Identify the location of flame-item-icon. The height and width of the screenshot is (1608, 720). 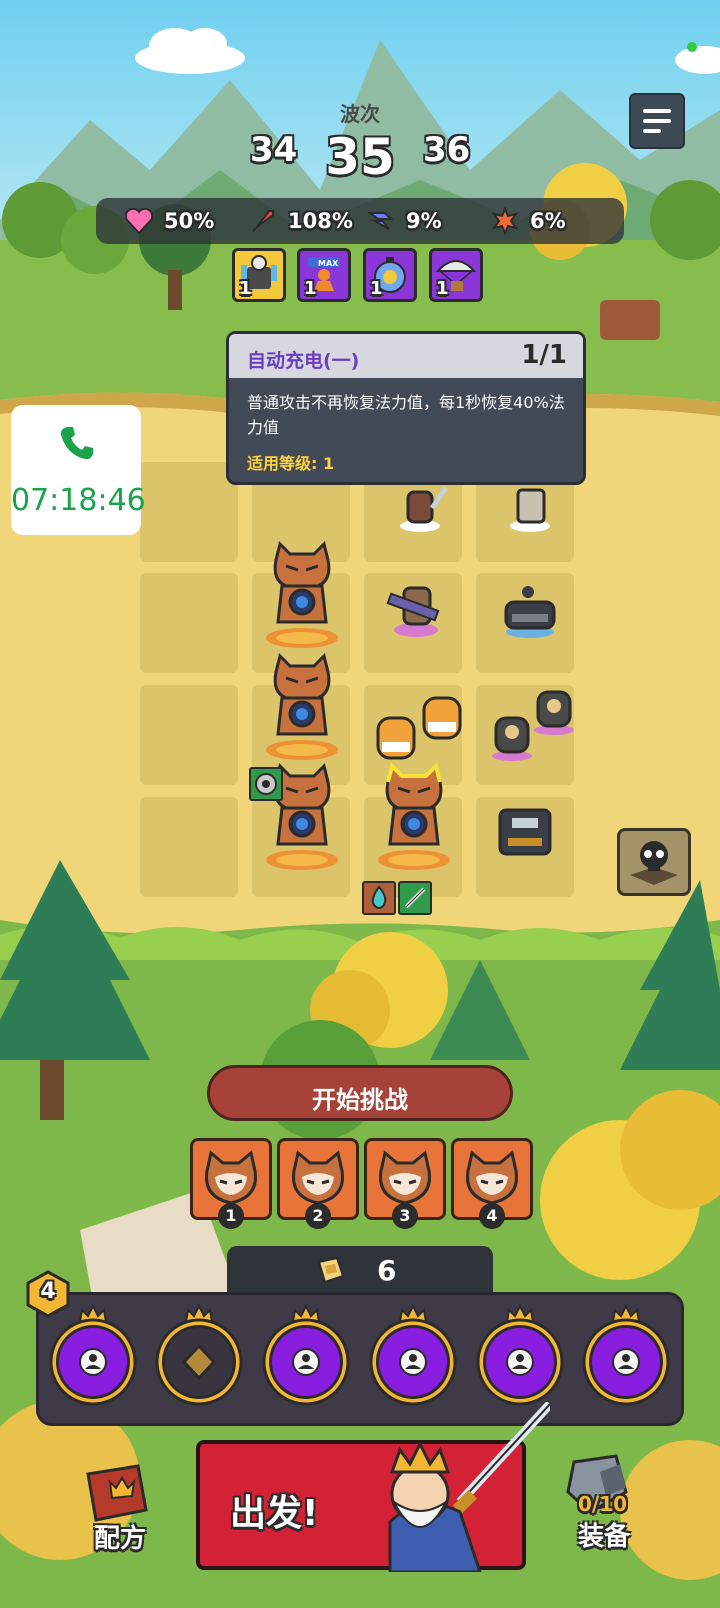
(379, 898).